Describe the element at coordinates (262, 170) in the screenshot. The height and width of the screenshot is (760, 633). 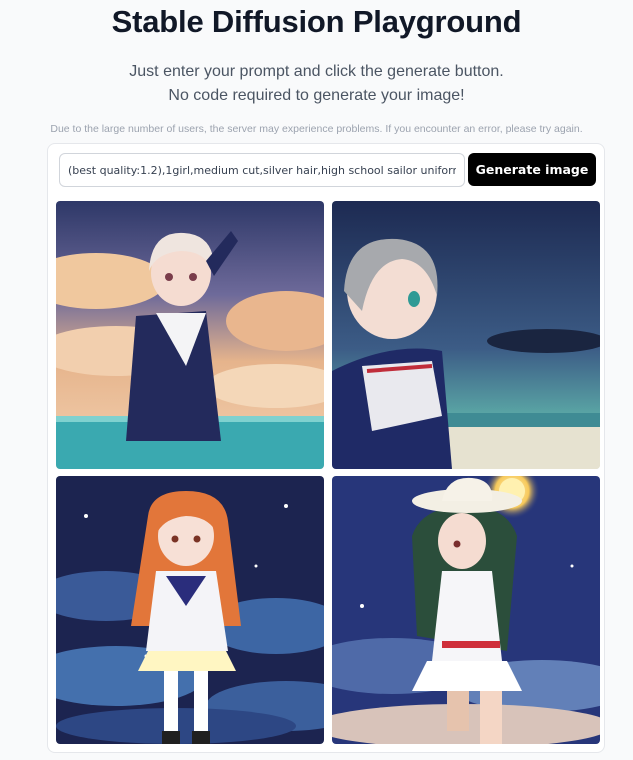
I see `prompt-input` at that location.